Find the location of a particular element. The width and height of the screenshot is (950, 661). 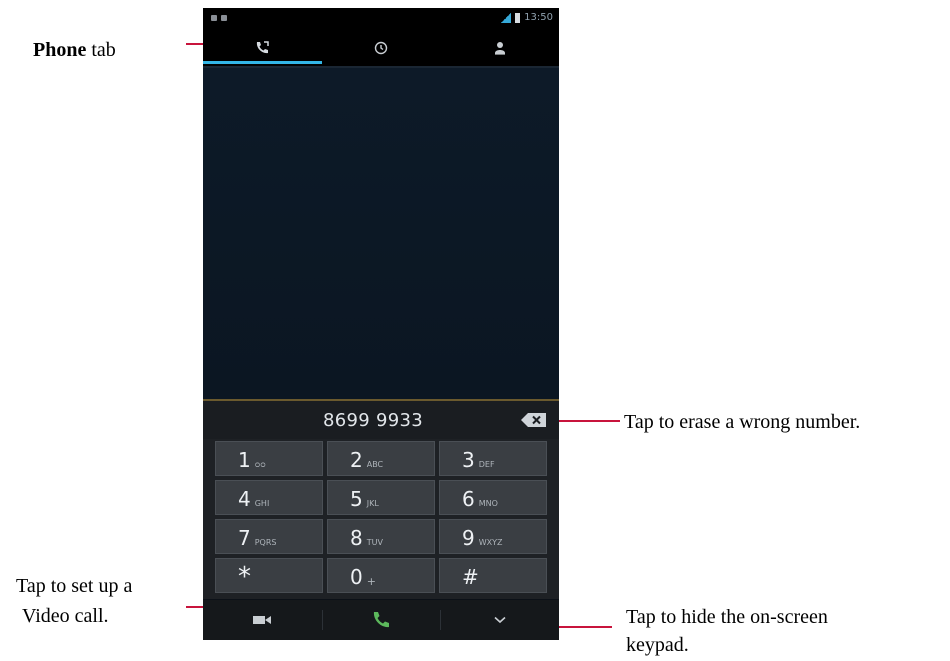

key-star: * is located at coordinates (269, 575).